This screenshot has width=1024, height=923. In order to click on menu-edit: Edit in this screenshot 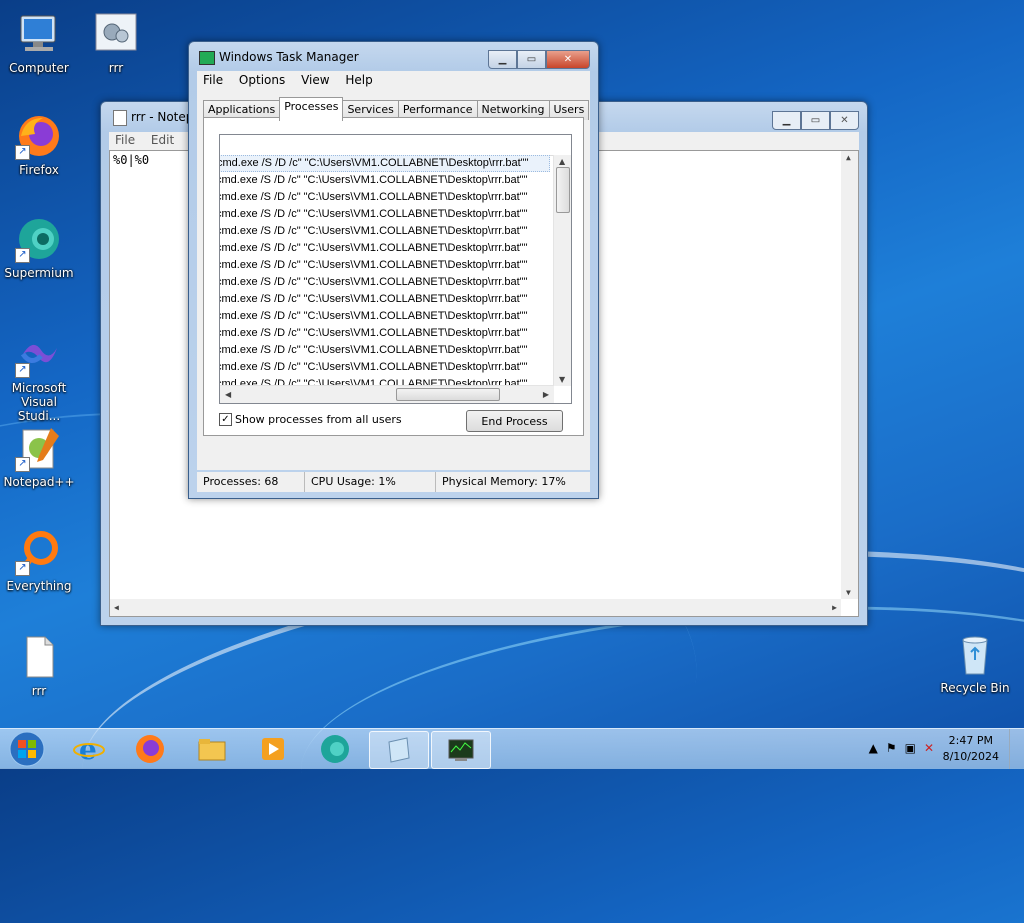, I will do `click(162, 140)`.